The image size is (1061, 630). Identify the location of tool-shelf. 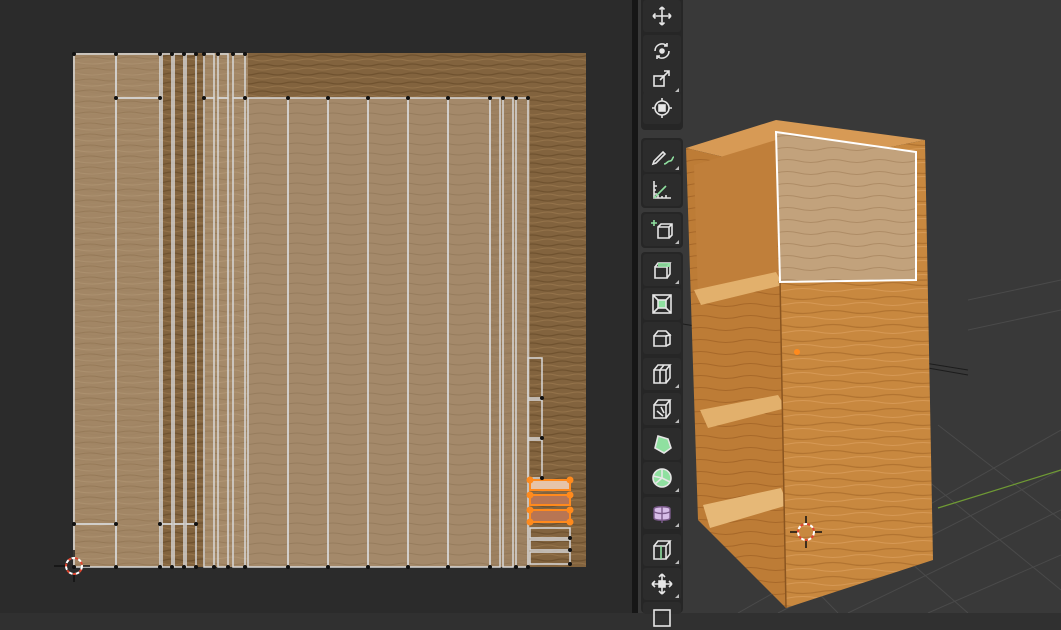
(662, 313).